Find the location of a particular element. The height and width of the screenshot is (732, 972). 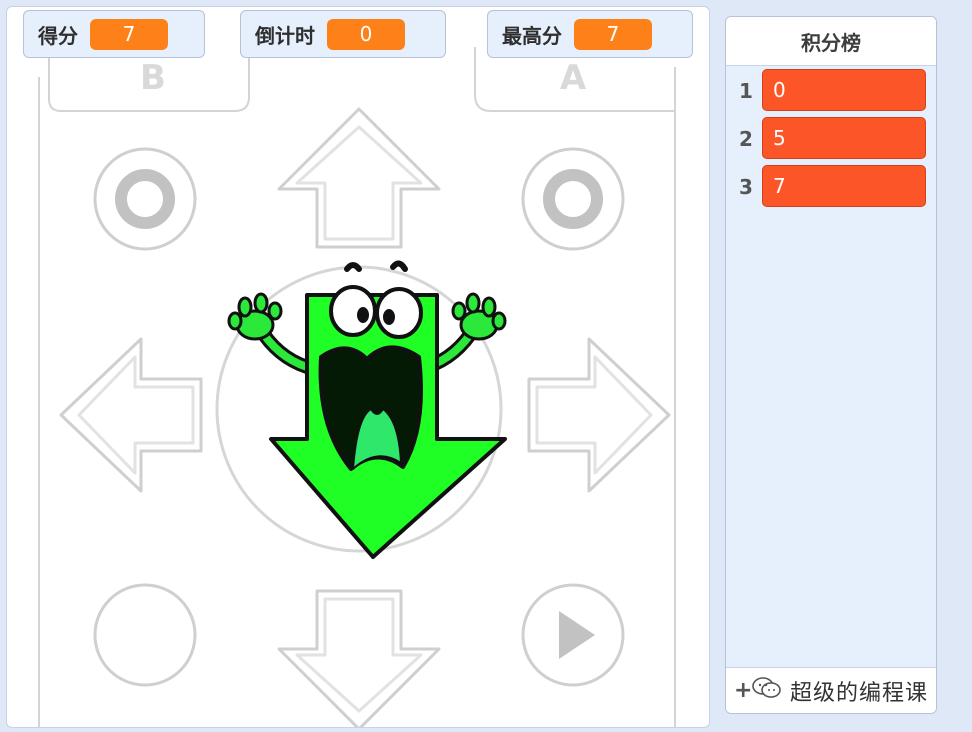

circle-button-top-left is located at coordinates (145, 199).